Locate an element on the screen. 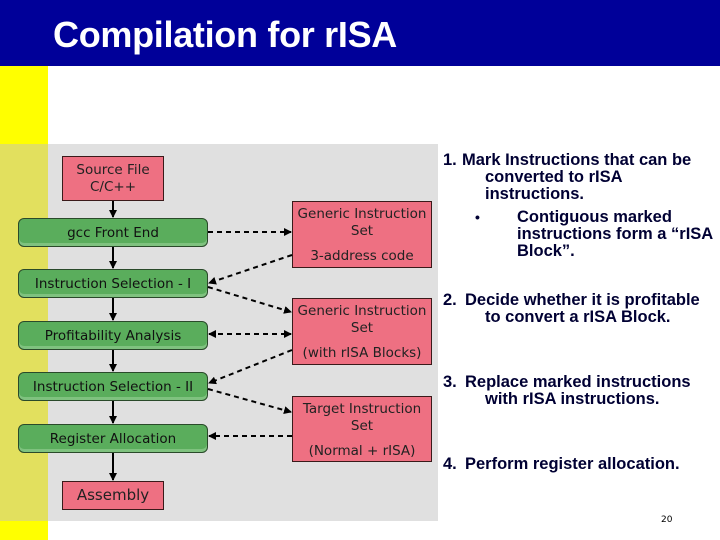  generic-is-1-title: Generic Instruction is located at coordinates (362, 214).